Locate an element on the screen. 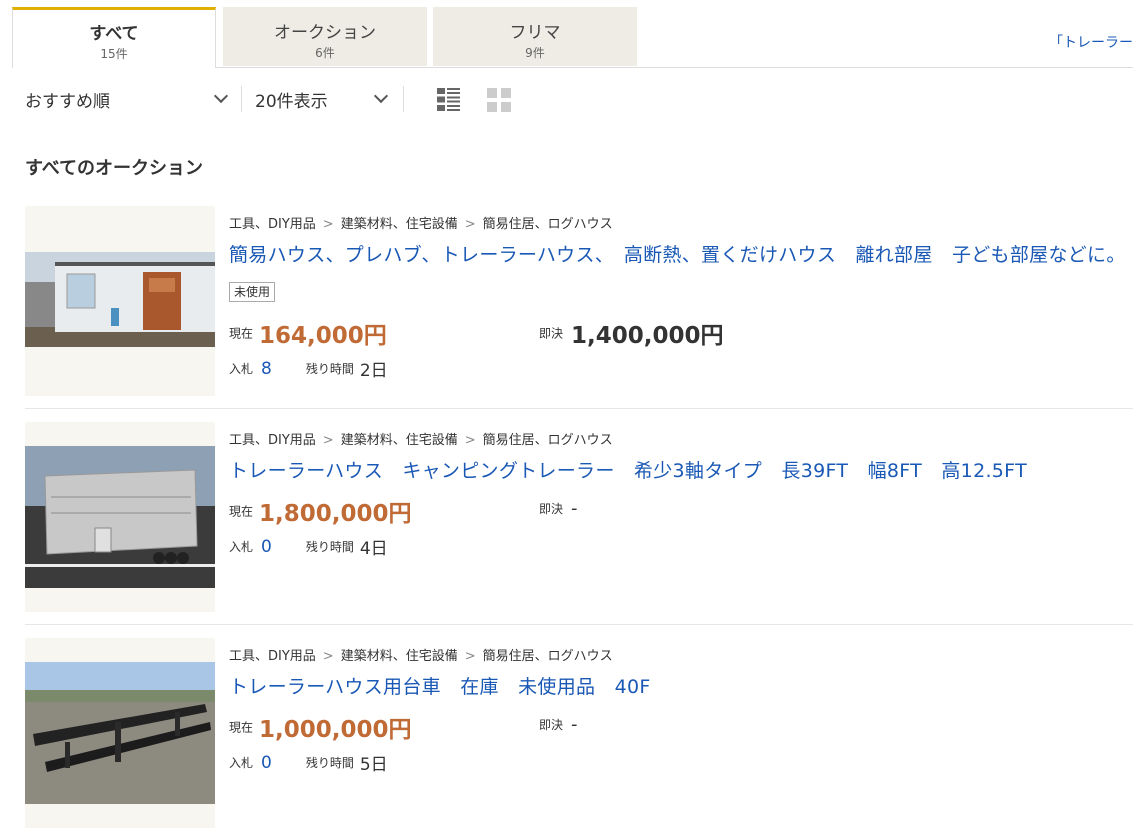 The height and width of the screenshot is (838, 1133). tab-all: すべて 15件 is located at coordinates (114, 37).